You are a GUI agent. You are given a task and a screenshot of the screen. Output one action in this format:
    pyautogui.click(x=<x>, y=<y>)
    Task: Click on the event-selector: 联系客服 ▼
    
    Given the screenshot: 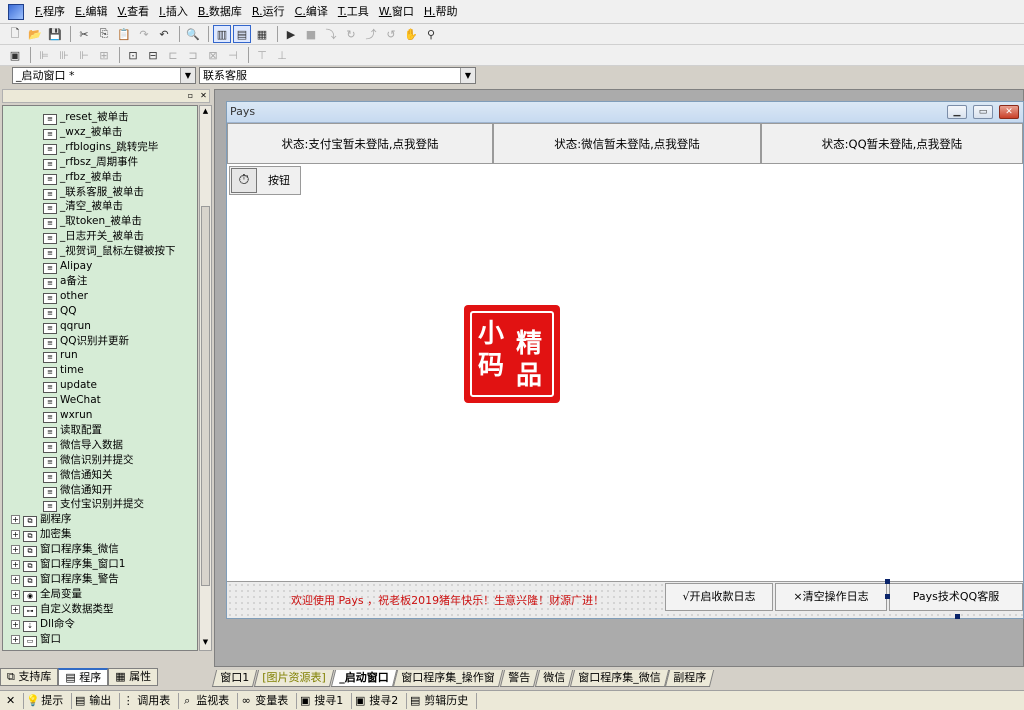 What is the action you would take?
    pyautogui.click(x=337, y=75)
    